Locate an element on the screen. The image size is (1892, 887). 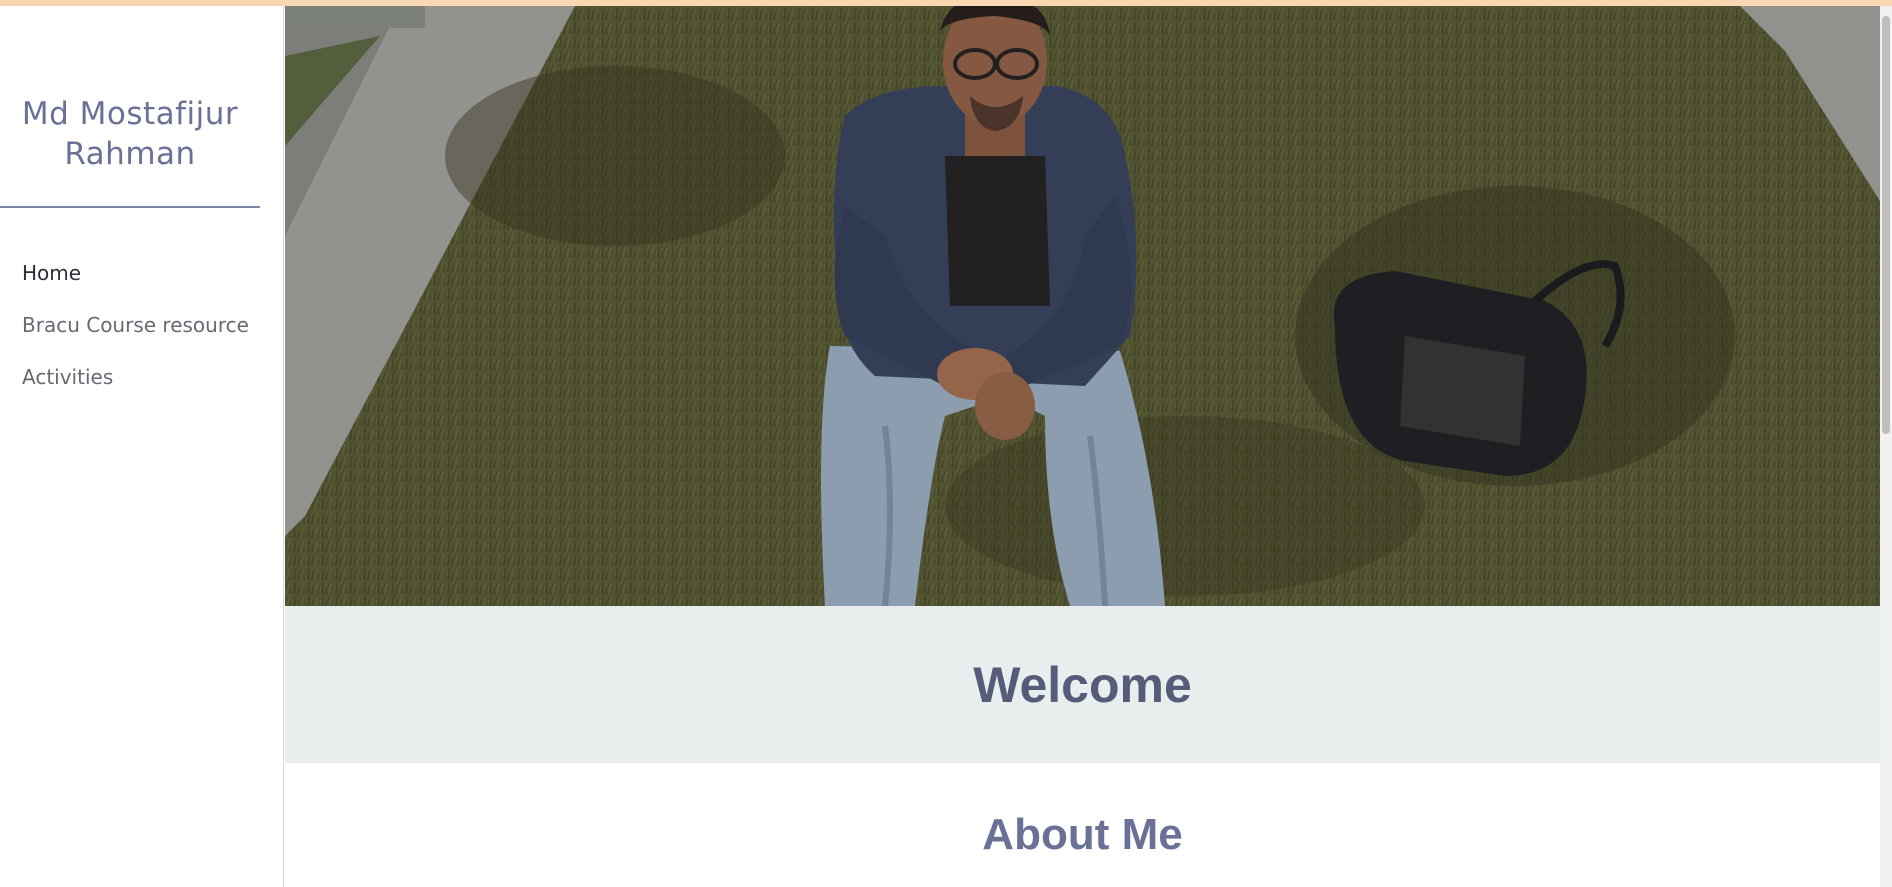
nav-item-activities: Activities is located at coordinates (135, 388).